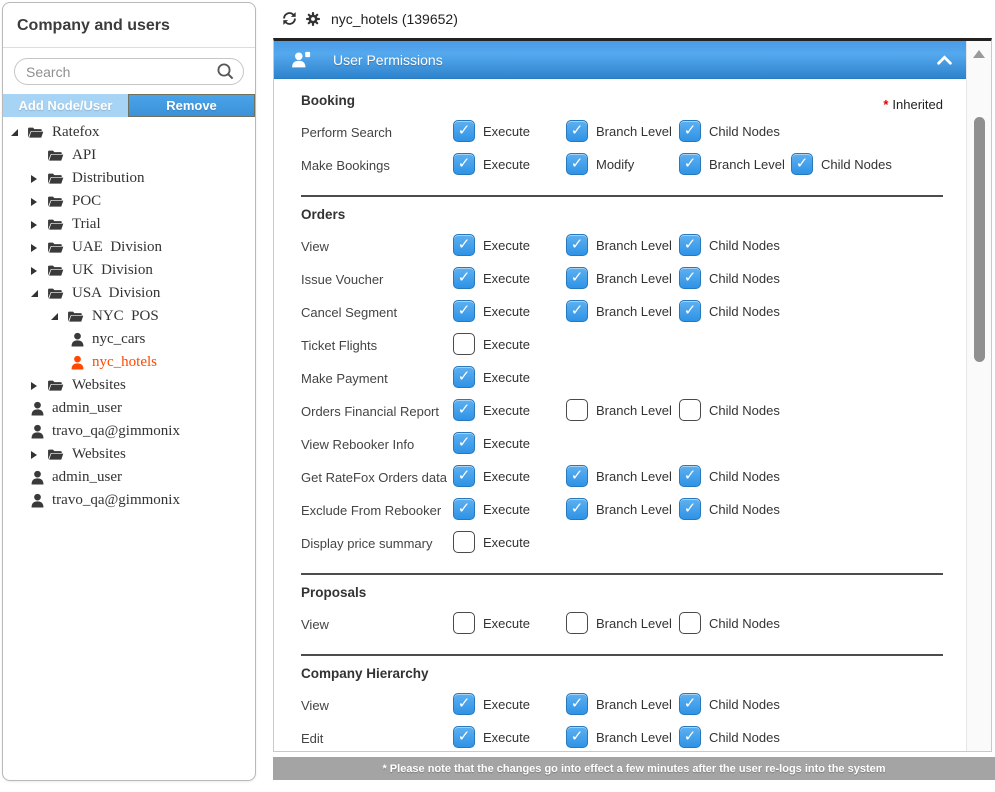 This screenshot has width=995, height=792. What do you see at coordinates (464, 542) in the screenshot?
I see `checkbox-orders-display-price-summary-execute` at bounding box center [464, 542].